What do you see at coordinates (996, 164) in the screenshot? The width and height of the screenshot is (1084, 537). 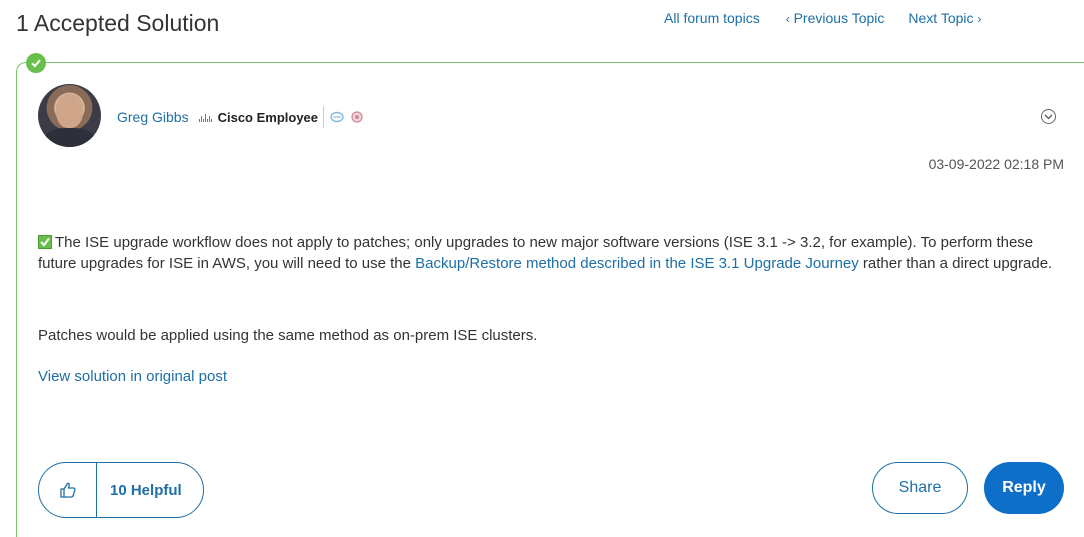 I see `post-timestamp: 03-09-2022 02:18 PM` at bounding box center [996, 164].